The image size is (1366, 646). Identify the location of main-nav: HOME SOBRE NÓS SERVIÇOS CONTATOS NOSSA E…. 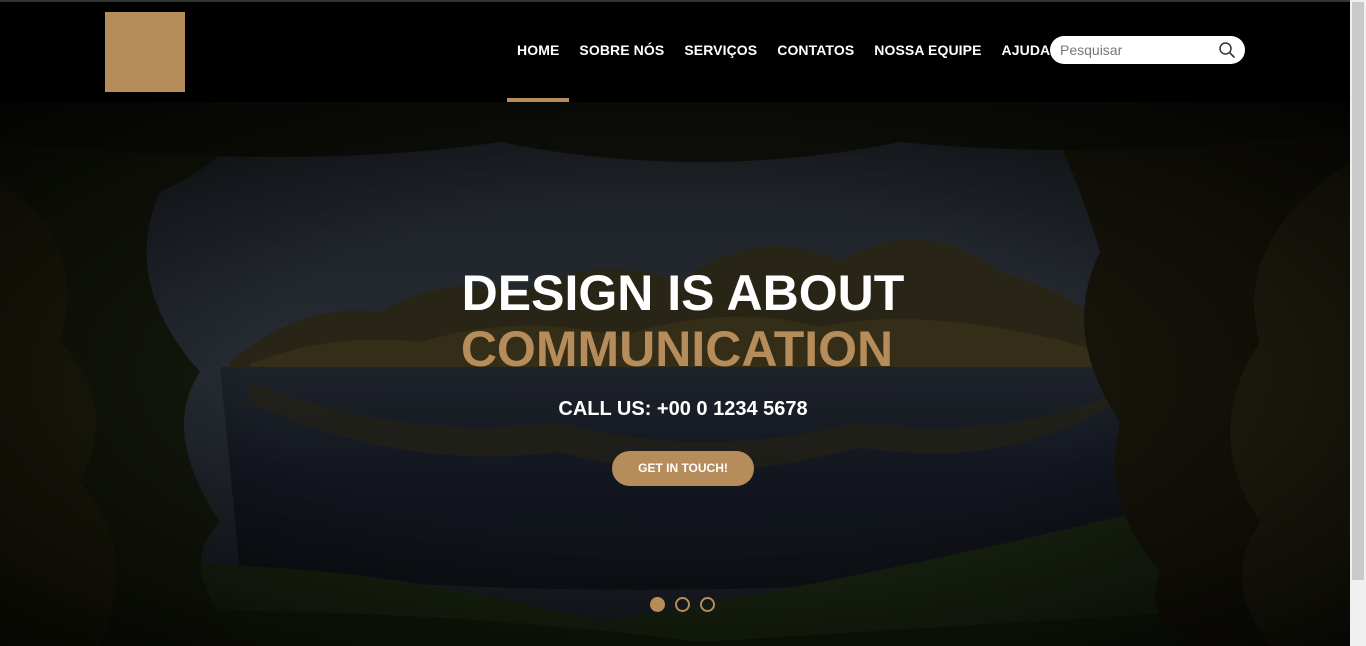
(783, 52).